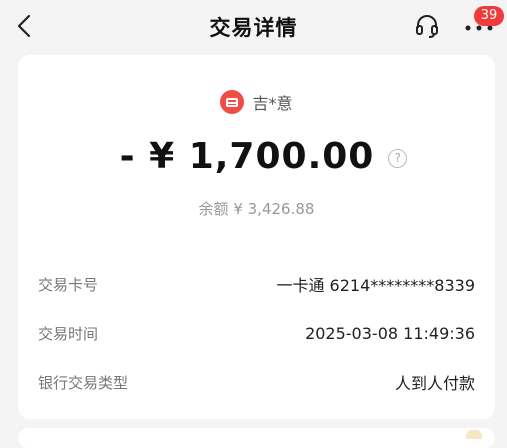 This screenshot has width=507, height=448. Describe the element at coordinates (256, 284) in the screenshot. I see `detail-row-card-number: 交易卡号 一卡通 6214********8339` at that location.